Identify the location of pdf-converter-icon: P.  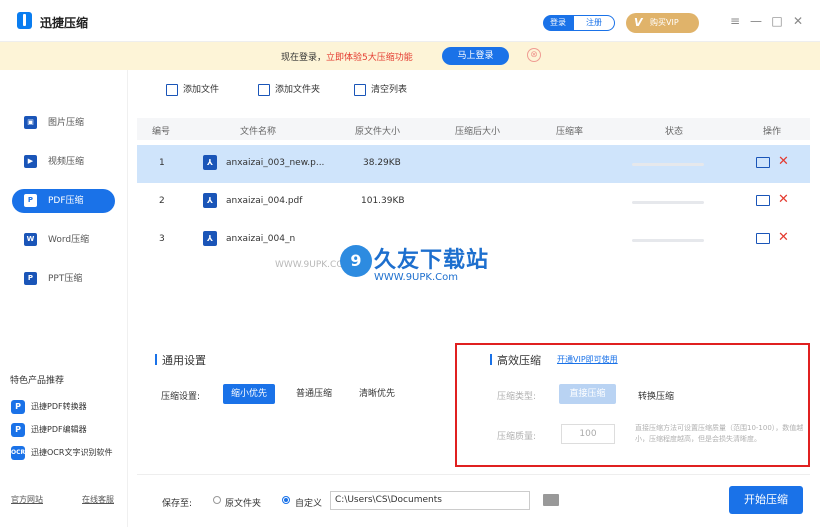
(18, 407).